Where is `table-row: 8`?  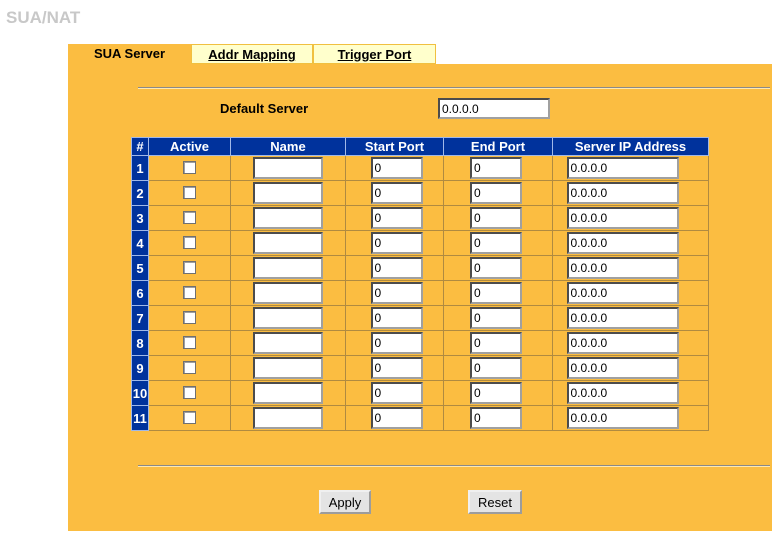
table-row: 8 is located at coordinates (420, 343).